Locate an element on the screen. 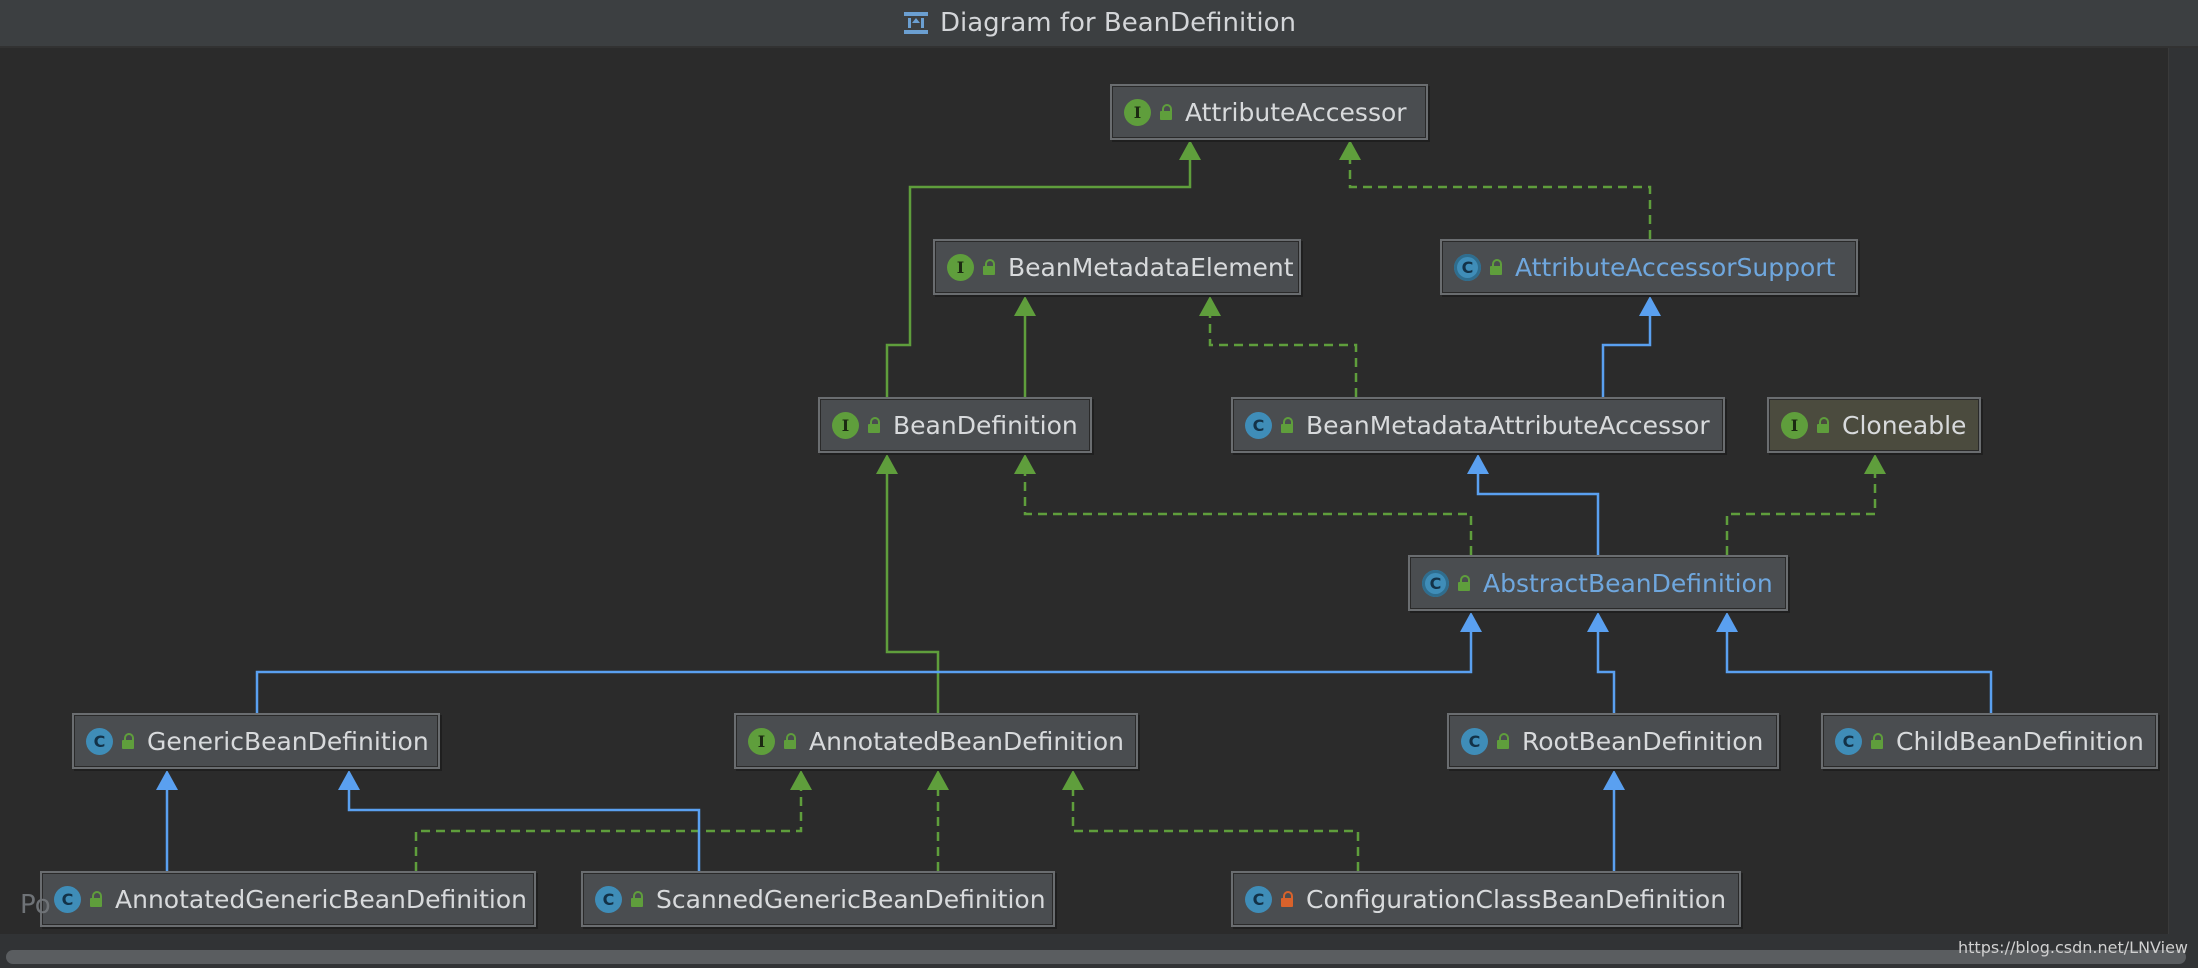  partial-label: Po is located at coordinates (35, 905).